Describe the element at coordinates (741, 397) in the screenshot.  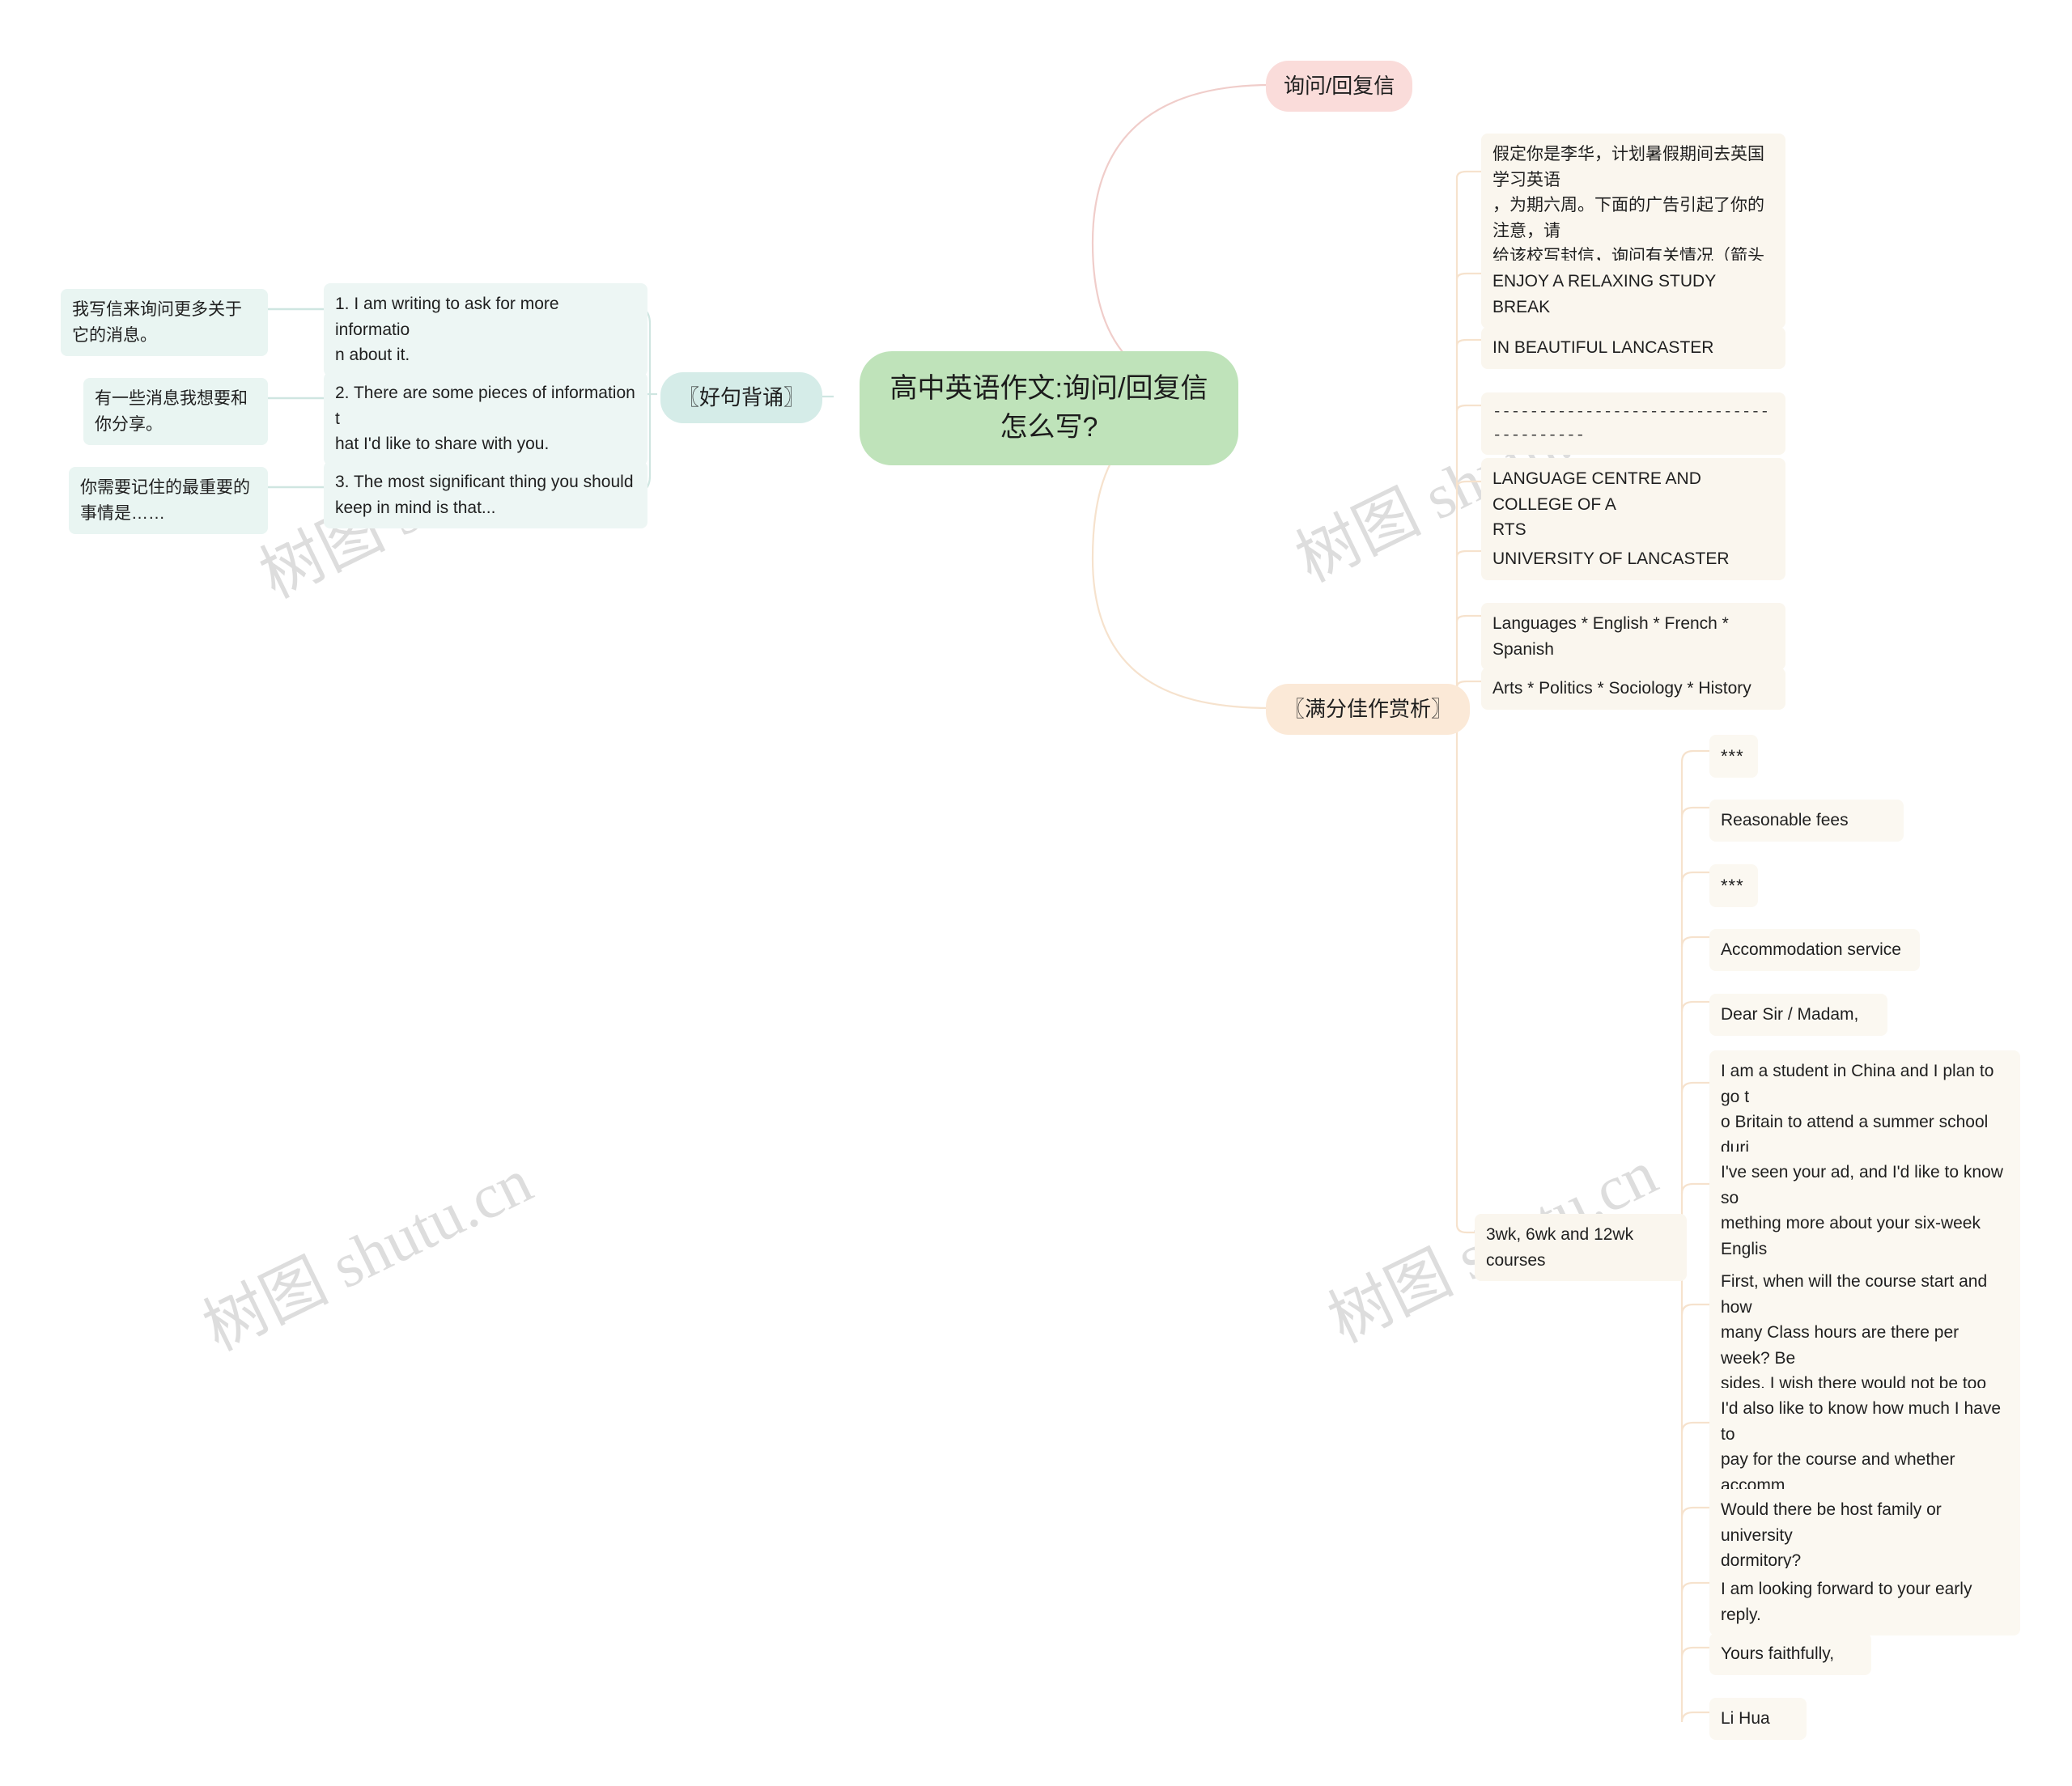
I see `branch-good-sentences: 〖好句背诵〗` at that location.